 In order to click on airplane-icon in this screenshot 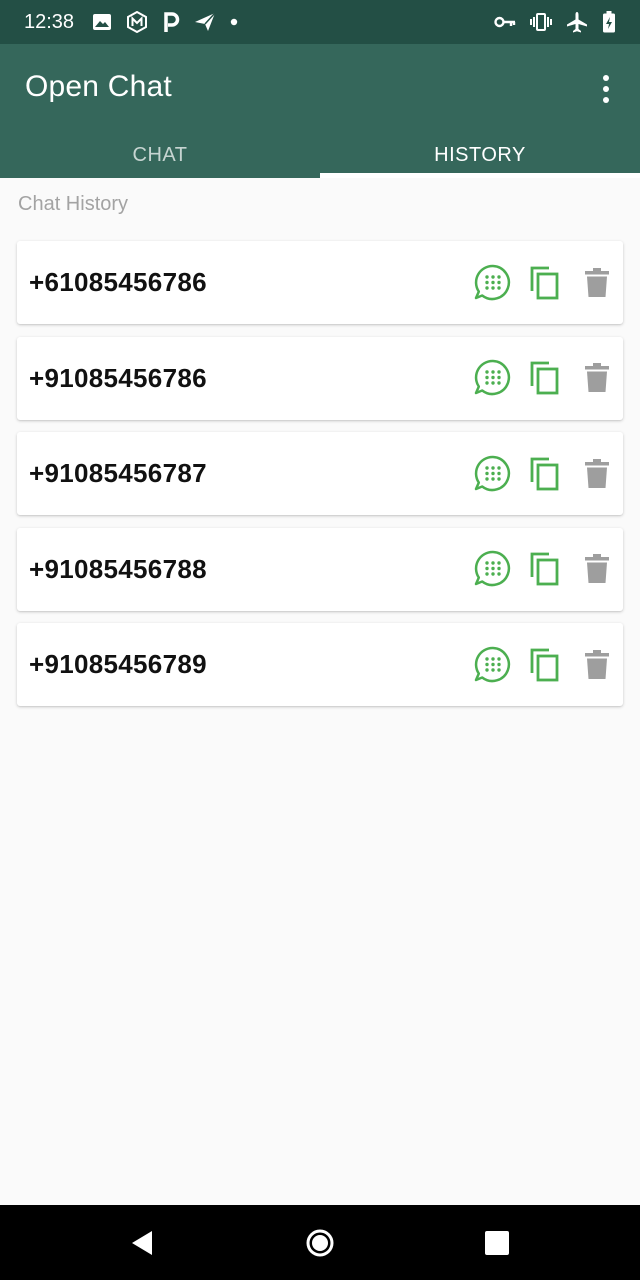, I will do `click(577, 22)`.